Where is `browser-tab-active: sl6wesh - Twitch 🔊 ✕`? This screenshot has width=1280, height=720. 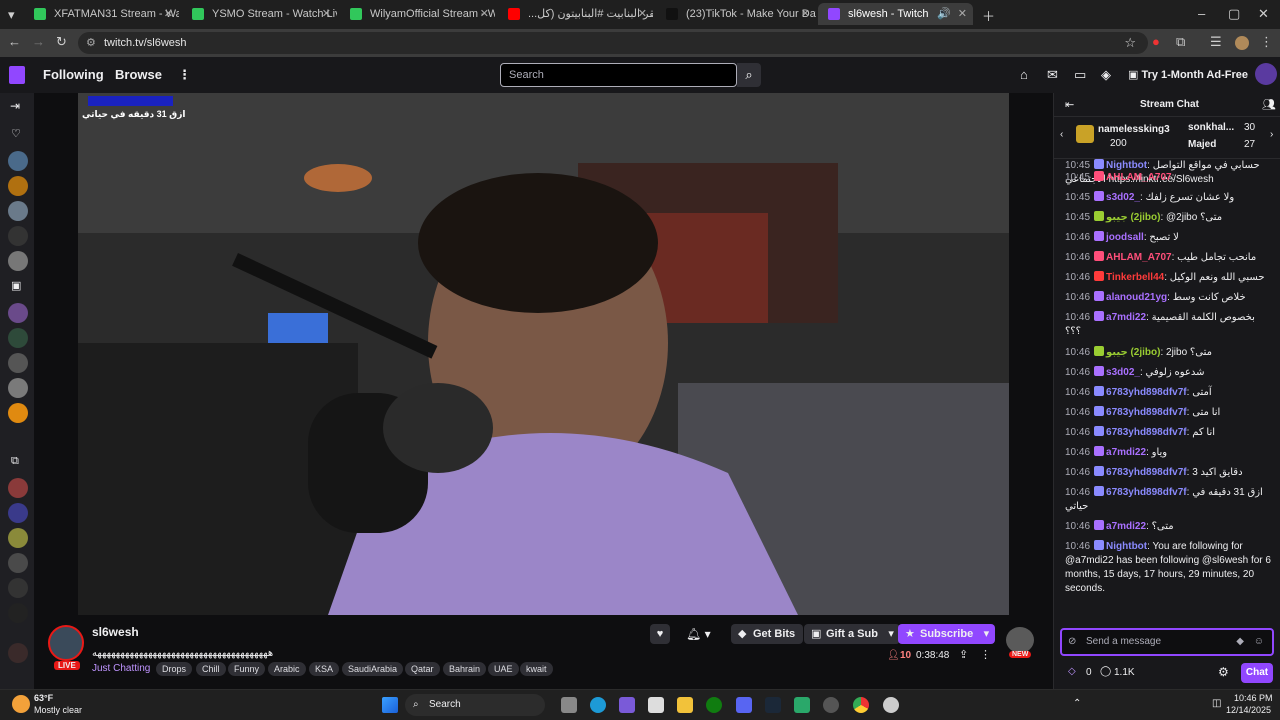 browser-tab-active: sl6wesh - Twitch 🔊 ✕ is located at coordinates (895, 14).